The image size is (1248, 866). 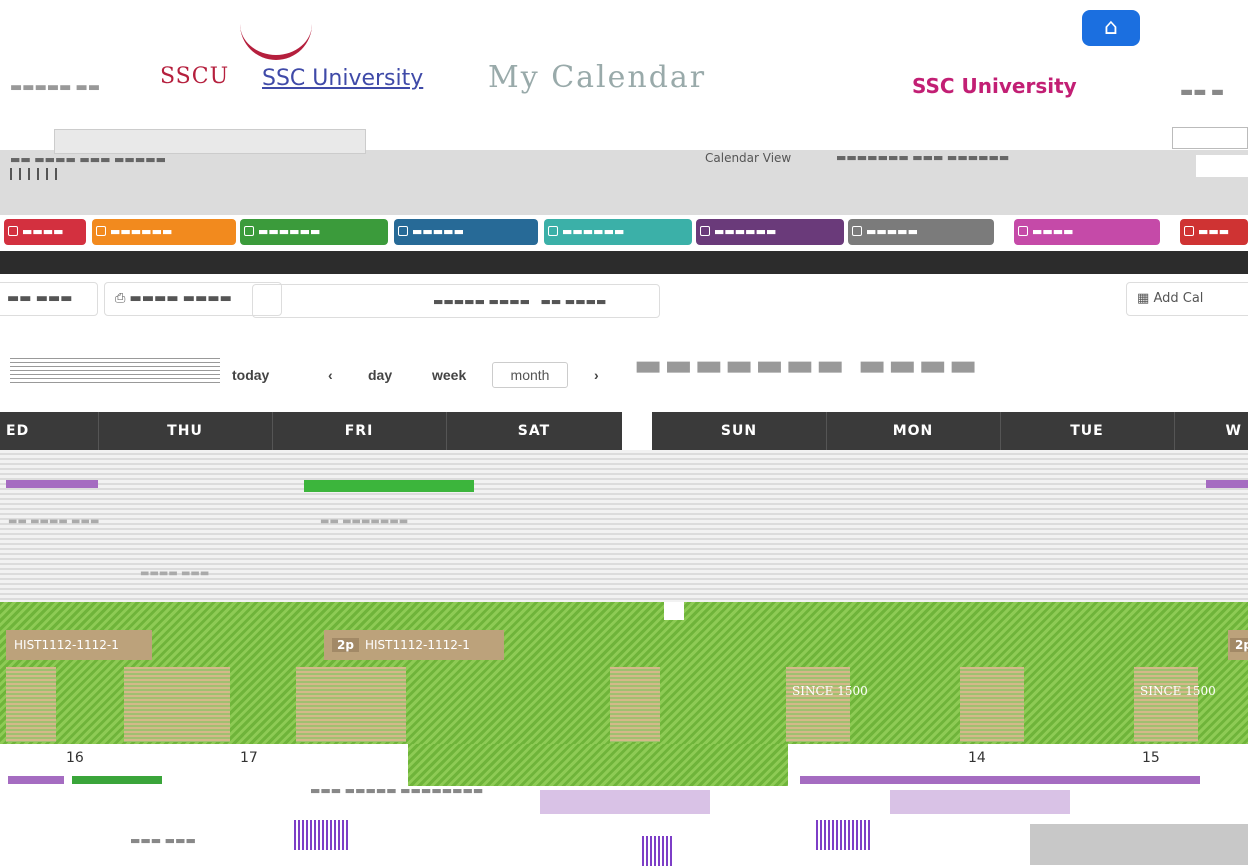 I want to click on calendar-event: 2p, so click(x=1238, y=645).